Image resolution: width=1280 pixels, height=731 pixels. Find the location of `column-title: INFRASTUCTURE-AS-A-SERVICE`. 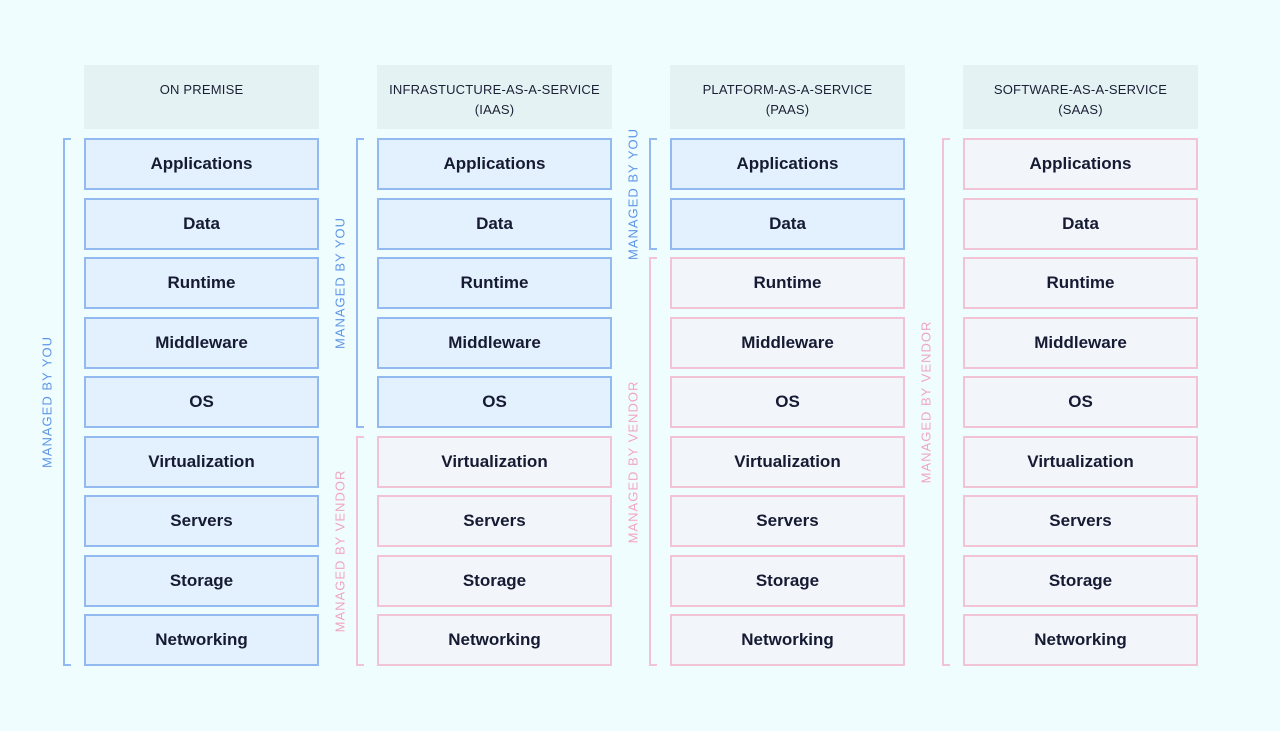

column-title: INFRASTUCTURE-AS-A-SERVICE is located at coordinates (494, 89).